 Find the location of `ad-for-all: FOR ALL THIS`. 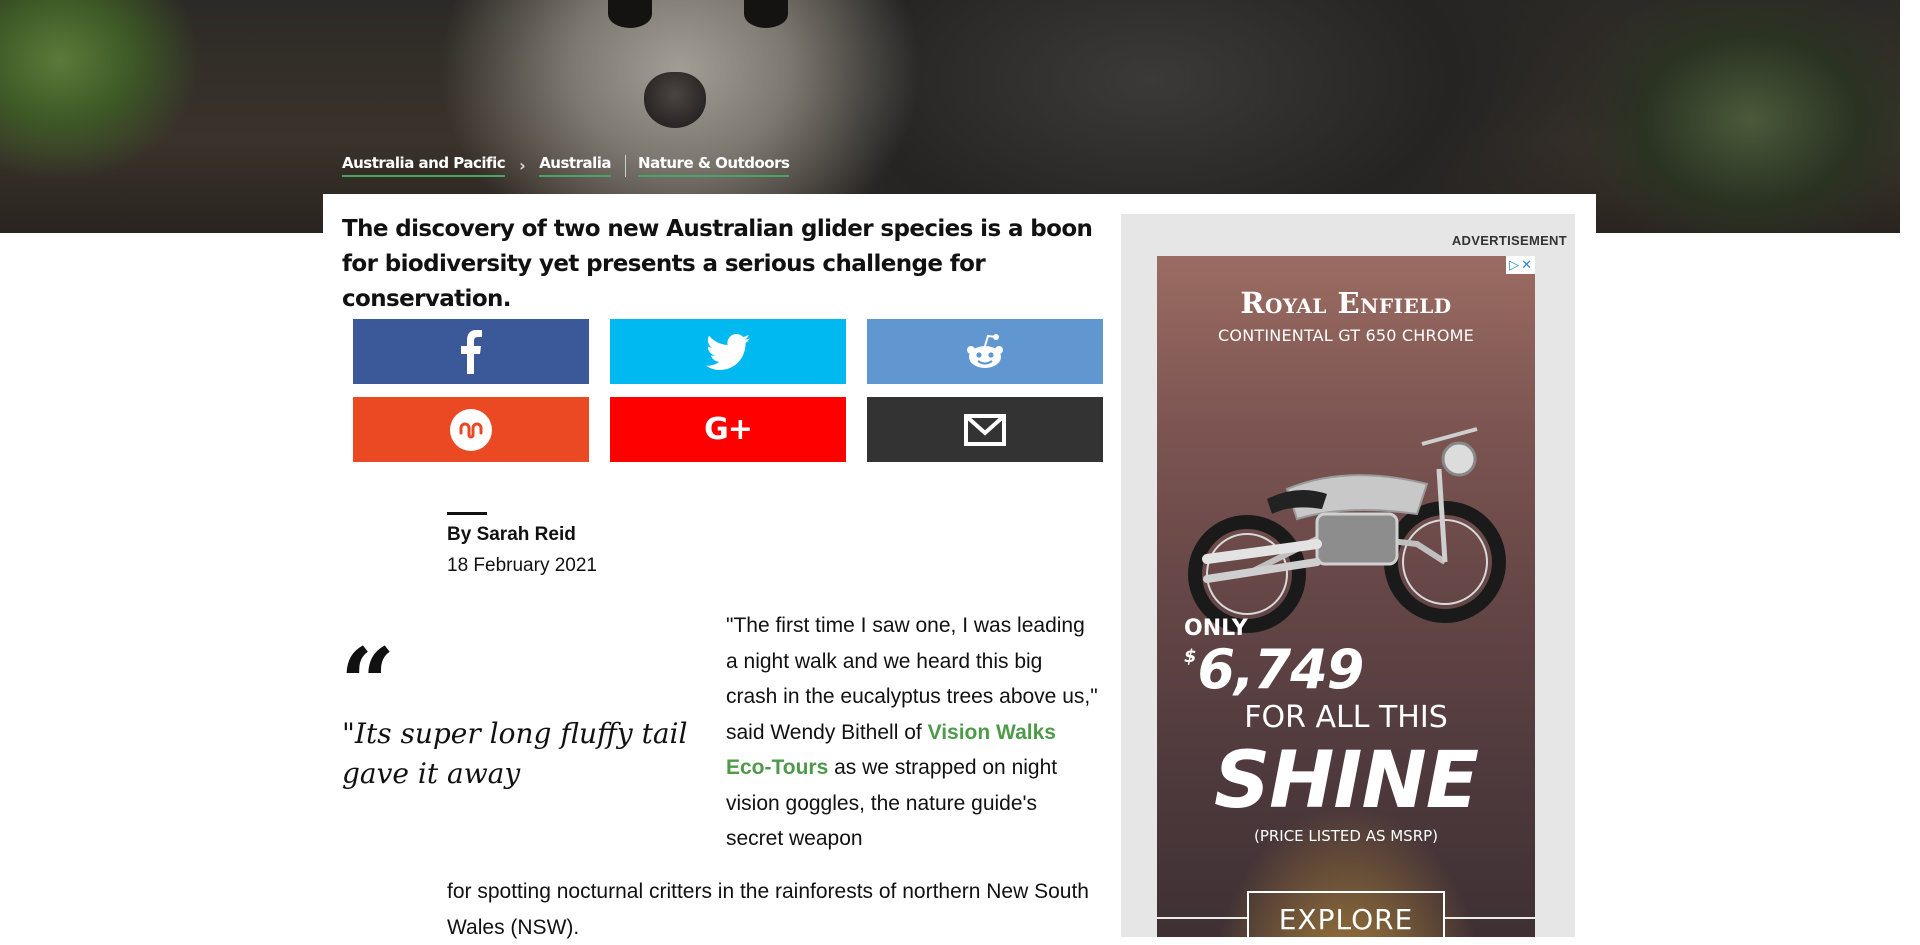

ad-for-all: FOR ALL THIS is located at coordinates (1346, 717).